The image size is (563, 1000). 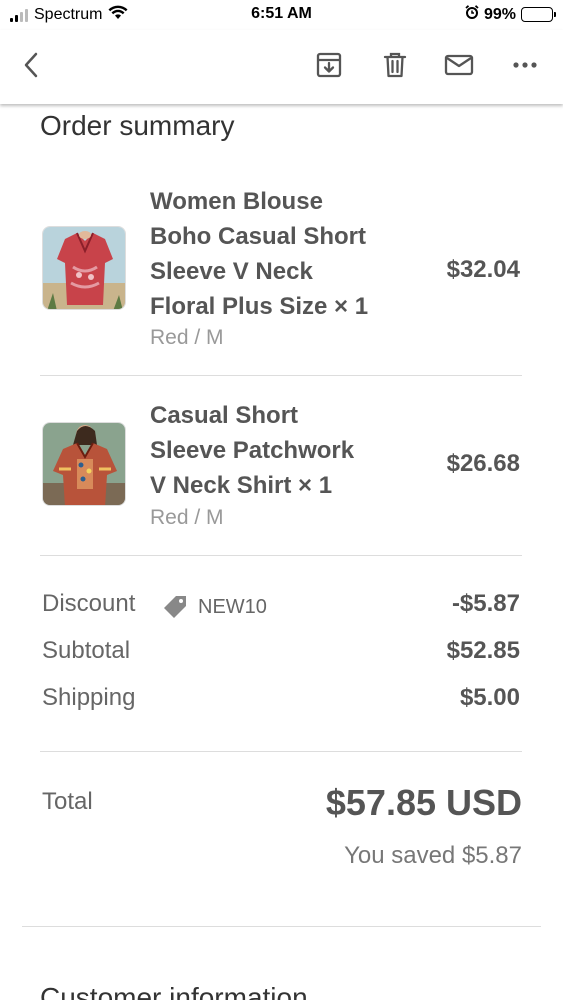 What do you see at coordinates (281, 654) in the screenshot?
I see `subtotal-row: Subtotal $52.85` at bounding box center [281, 654].